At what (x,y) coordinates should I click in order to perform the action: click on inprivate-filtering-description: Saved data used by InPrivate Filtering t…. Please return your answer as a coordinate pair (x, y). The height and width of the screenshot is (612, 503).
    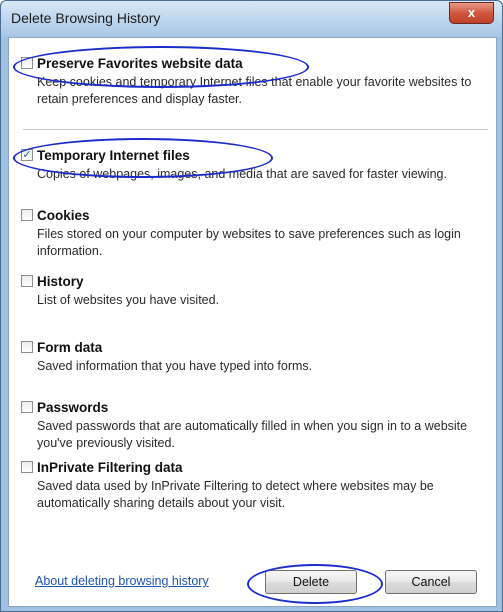
    Looking at the image, I should click on (235, 494).